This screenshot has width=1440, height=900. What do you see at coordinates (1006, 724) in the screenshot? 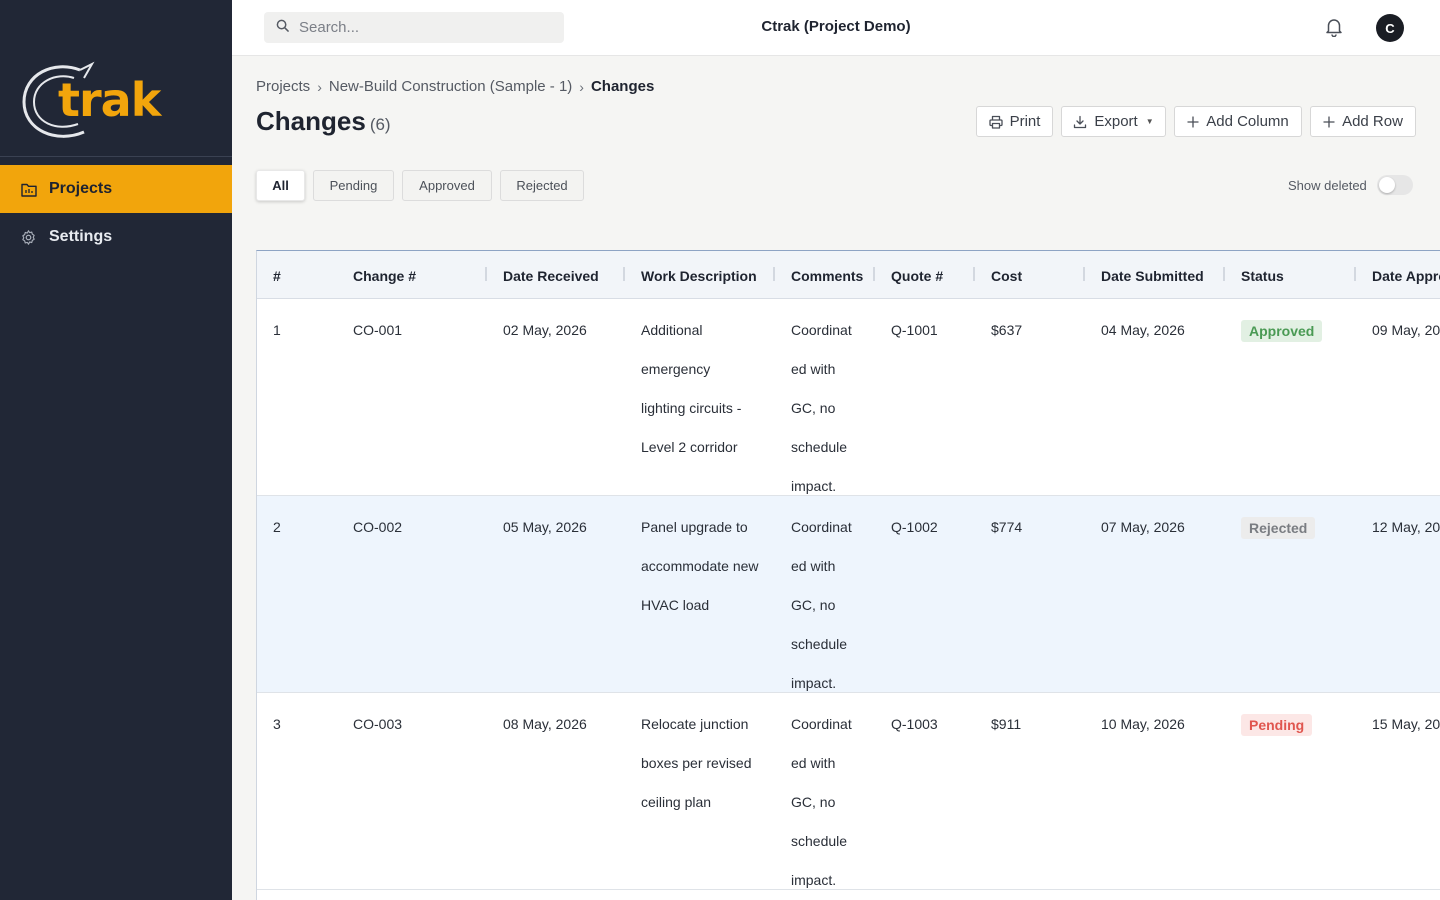
I see `cell-cost: $911` at bounding box center [1006, 724].